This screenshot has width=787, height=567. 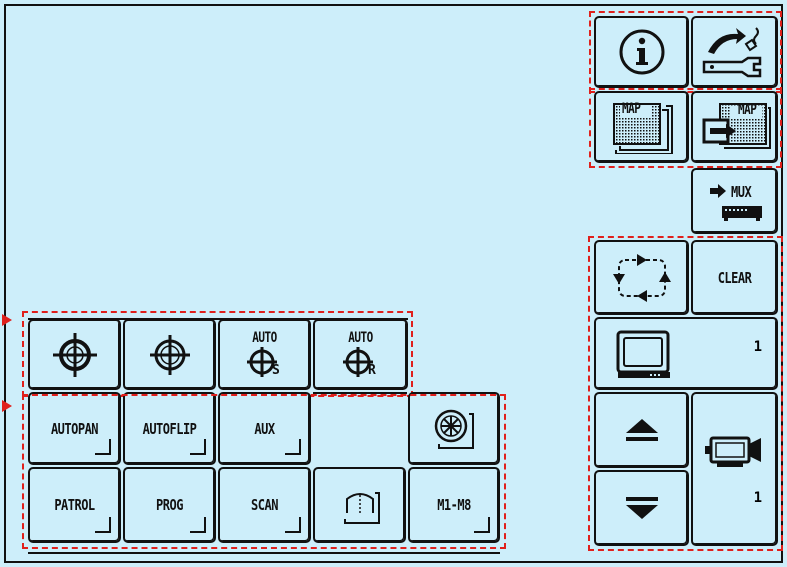 I want to click on empty-slot-line, so click(x=360, y=393).